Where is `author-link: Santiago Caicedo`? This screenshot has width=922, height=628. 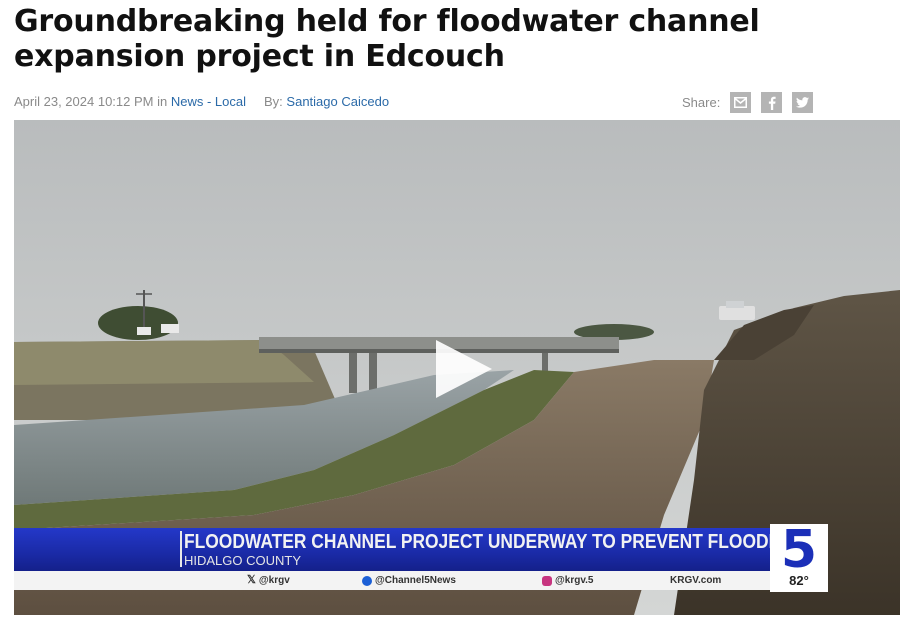 author-link: Santiago Caicedo is located at coordinates (337, 101).